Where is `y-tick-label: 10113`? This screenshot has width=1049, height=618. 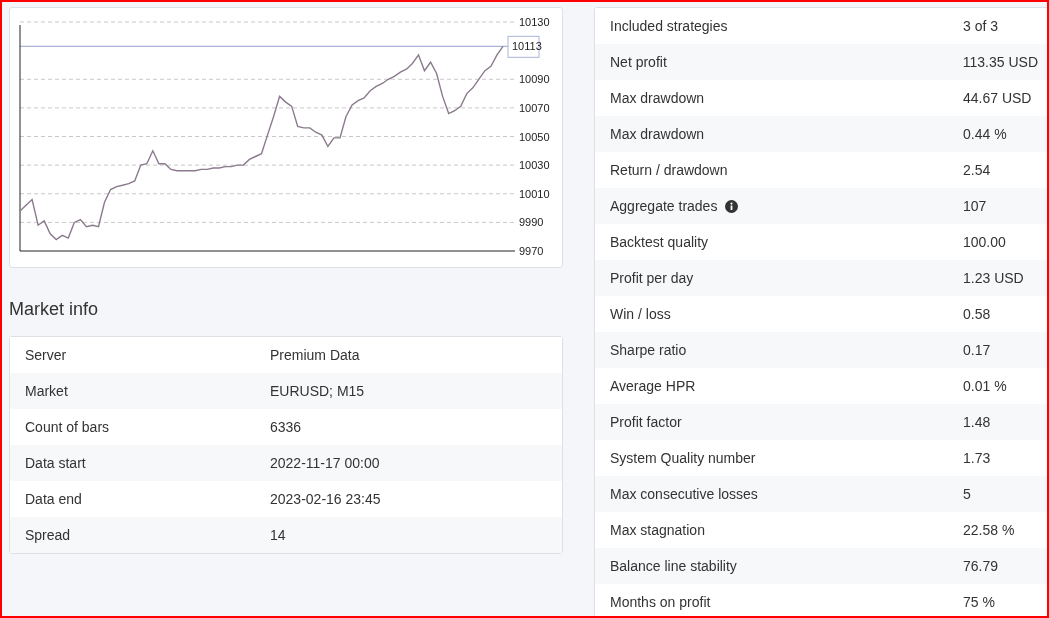 y-tick-label: 10113 is located at coordinates (527, 46).